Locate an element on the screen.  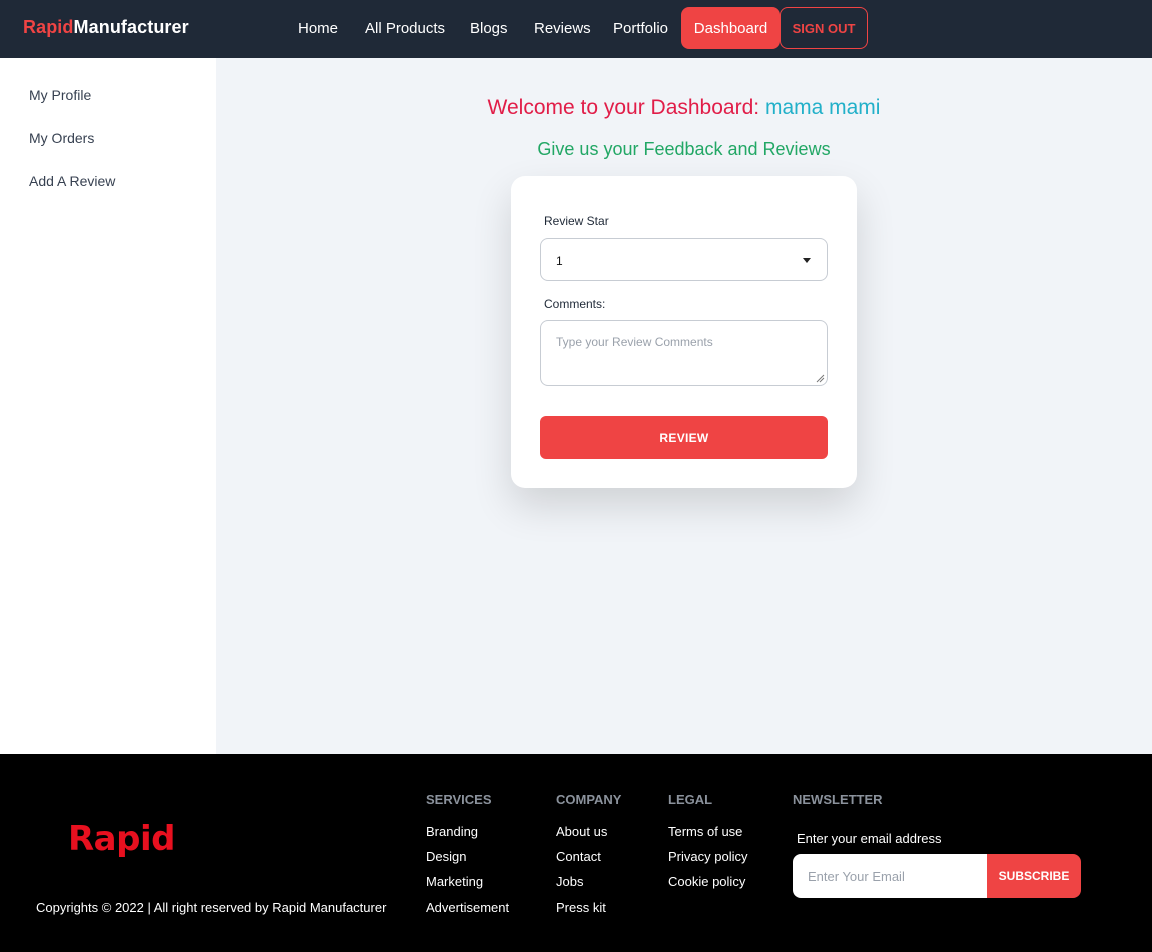
comments-textarea: Type your Review Comments is located at coordinates (684, 353).